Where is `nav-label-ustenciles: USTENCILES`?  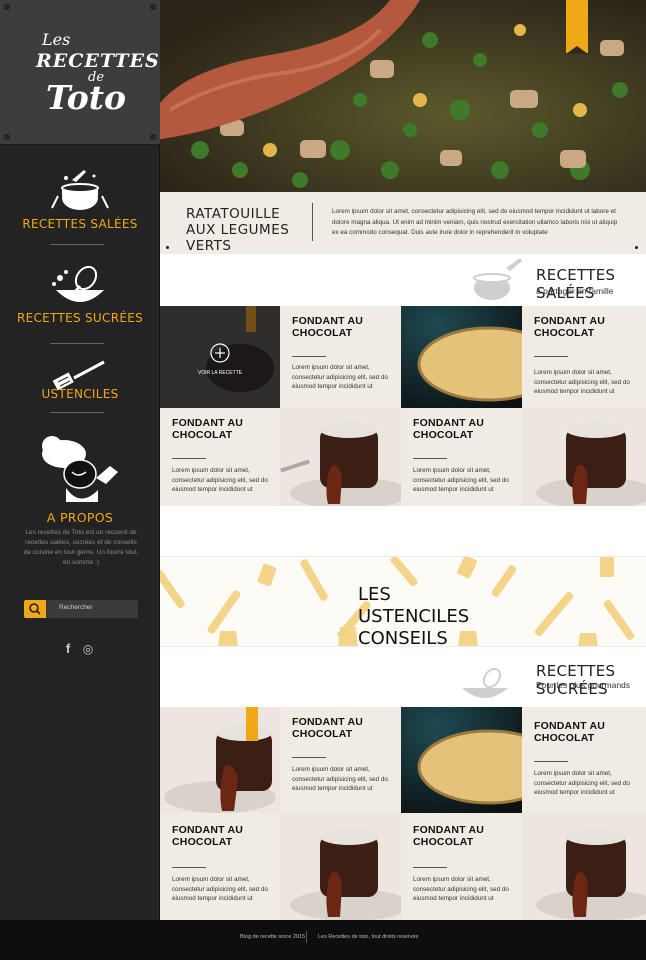
nav-label-ustenciles: USTENCILES is located at coordinates (80, 394).